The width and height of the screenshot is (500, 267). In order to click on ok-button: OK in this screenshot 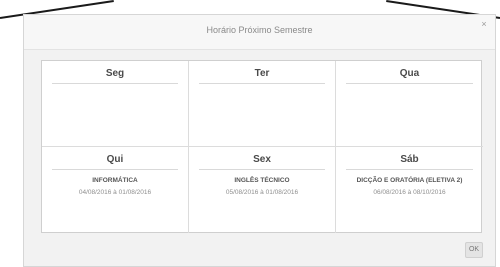, I will do `click(474, 250)`.